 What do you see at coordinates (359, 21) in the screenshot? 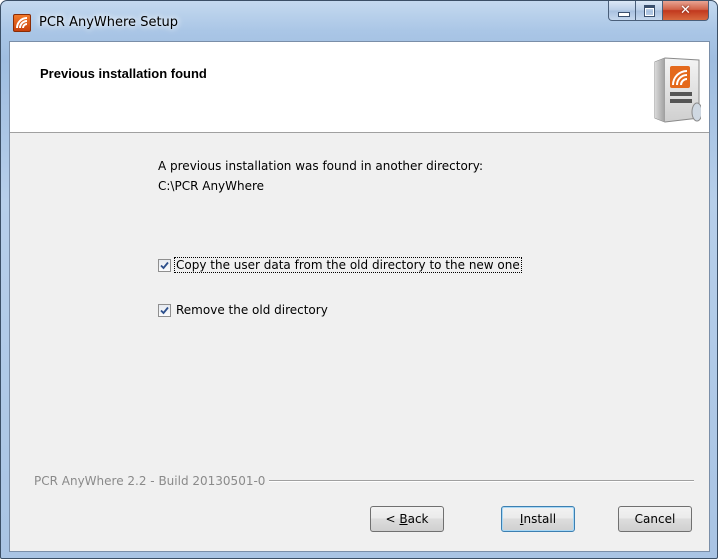
I see `title-bar: PCR AnyWhere Setup ✕` at bounding box center [359, 21].